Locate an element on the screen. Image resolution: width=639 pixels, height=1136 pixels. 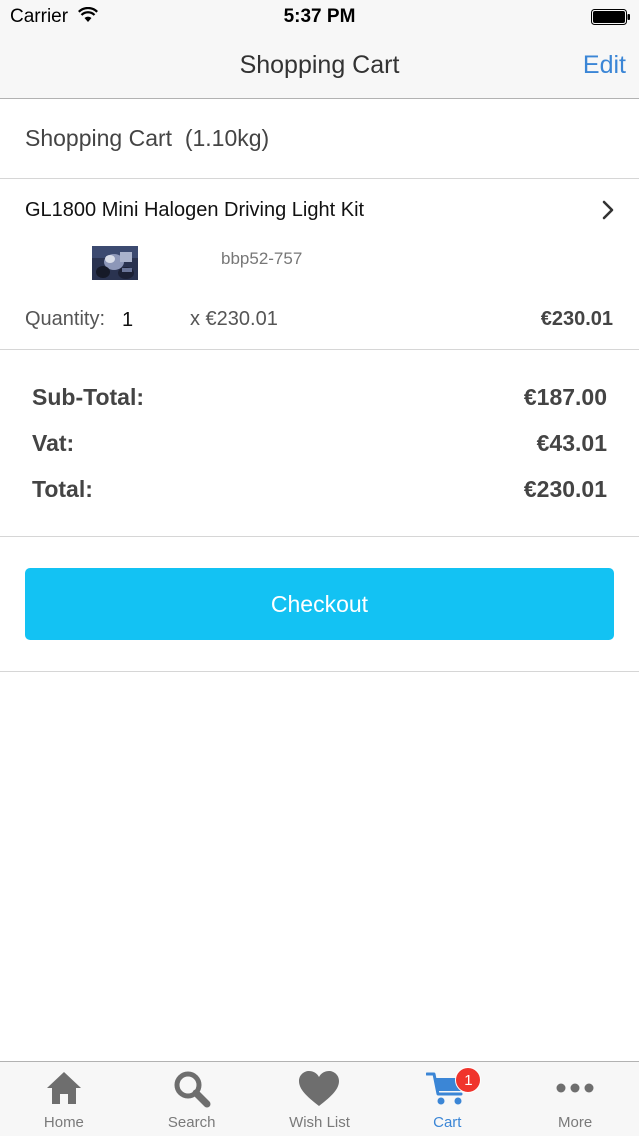
more-icon is located at coordinates (575, 1088).